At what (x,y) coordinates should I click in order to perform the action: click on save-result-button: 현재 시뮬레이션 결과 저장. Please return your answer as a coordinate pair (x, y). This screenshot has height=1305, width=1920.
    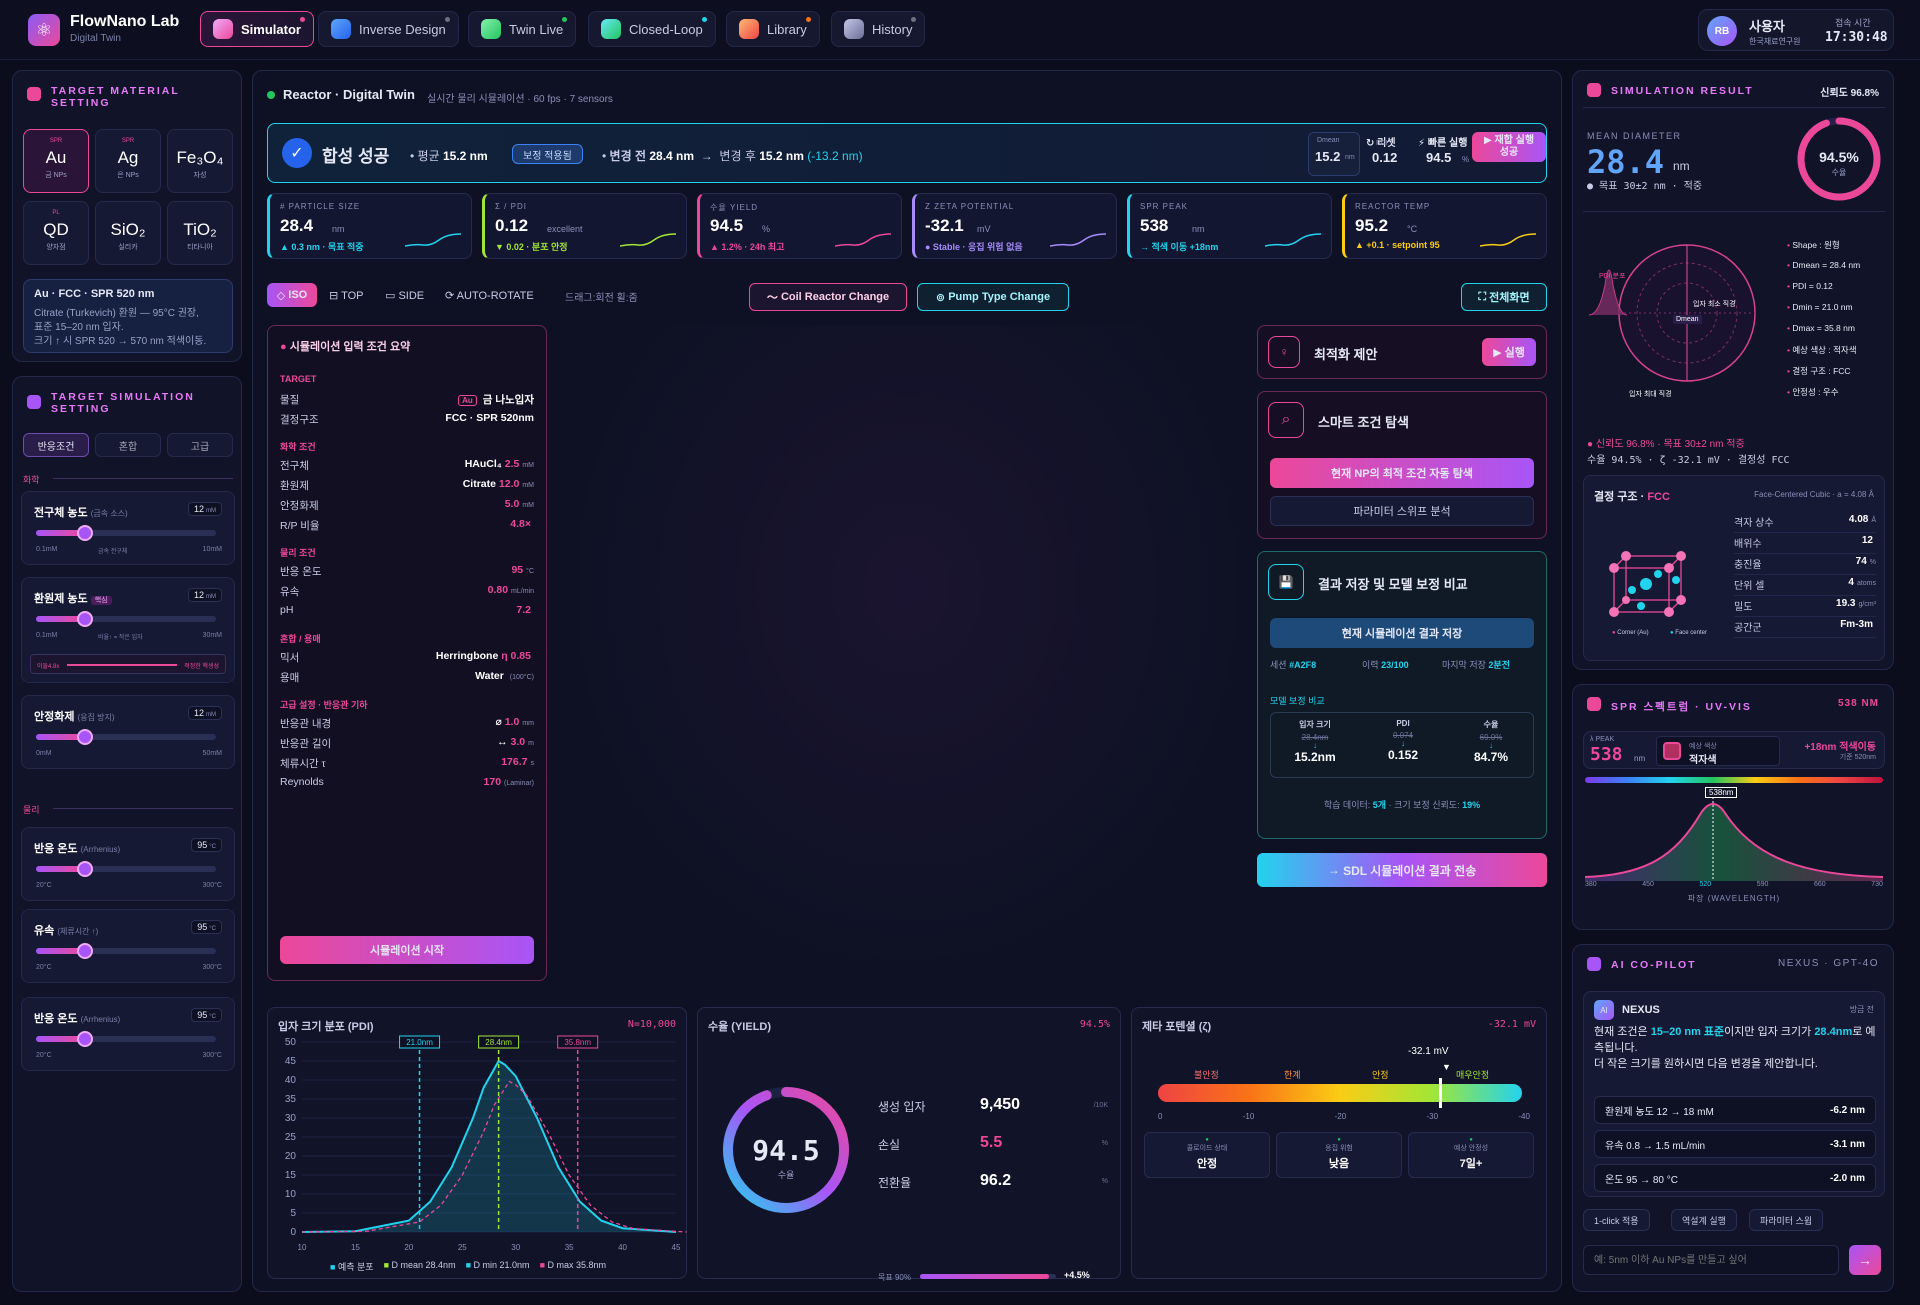
    Looking at the image, I should click on (1402, 633).